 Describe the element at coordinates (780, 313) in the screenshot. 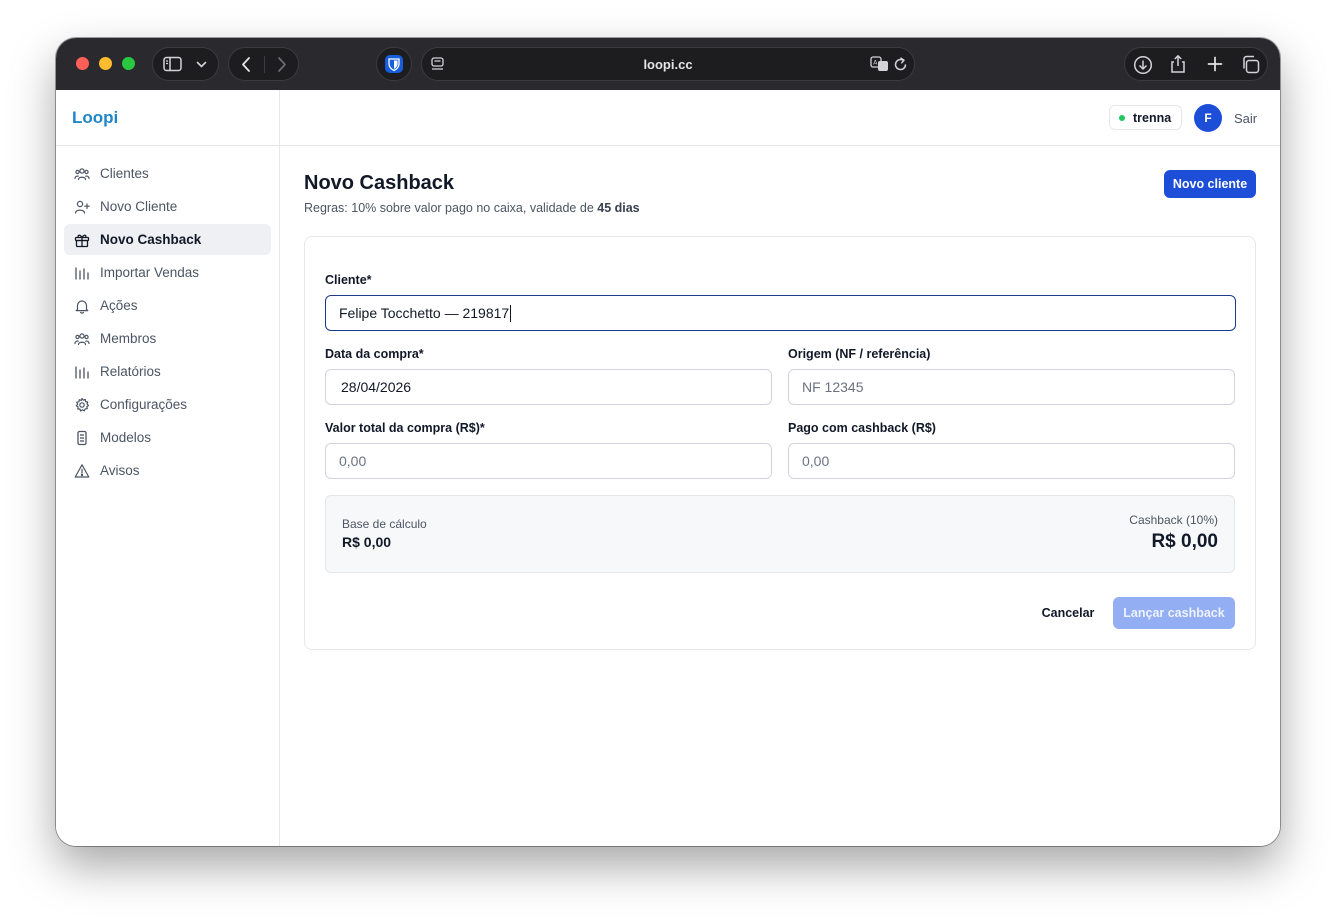

I see `cliente-input: Felipe Tocchetto — 219817` at that location.